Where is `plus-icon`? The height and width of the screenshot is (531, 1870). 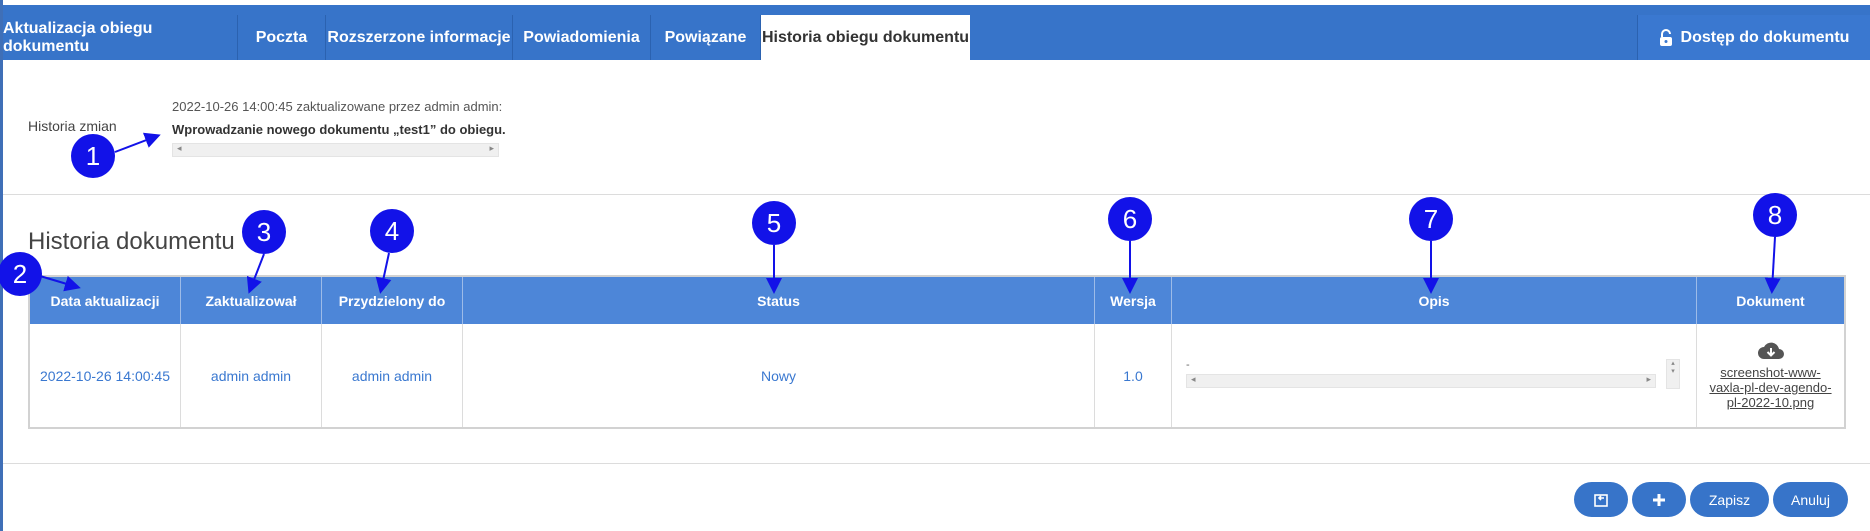
plus-icon is located at coordinates (1659, 499).